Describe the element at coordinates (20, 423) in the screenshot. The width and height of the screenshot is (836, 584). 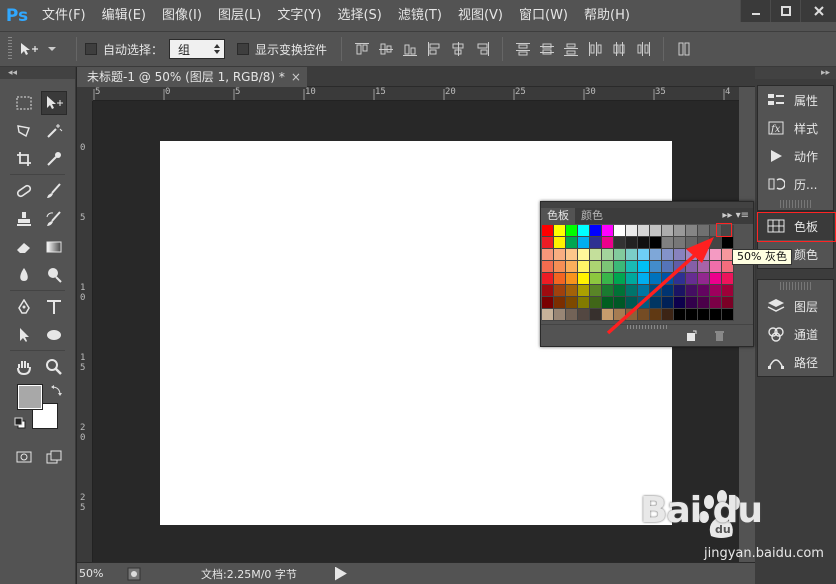
I see `default-colors-icon` at that location.